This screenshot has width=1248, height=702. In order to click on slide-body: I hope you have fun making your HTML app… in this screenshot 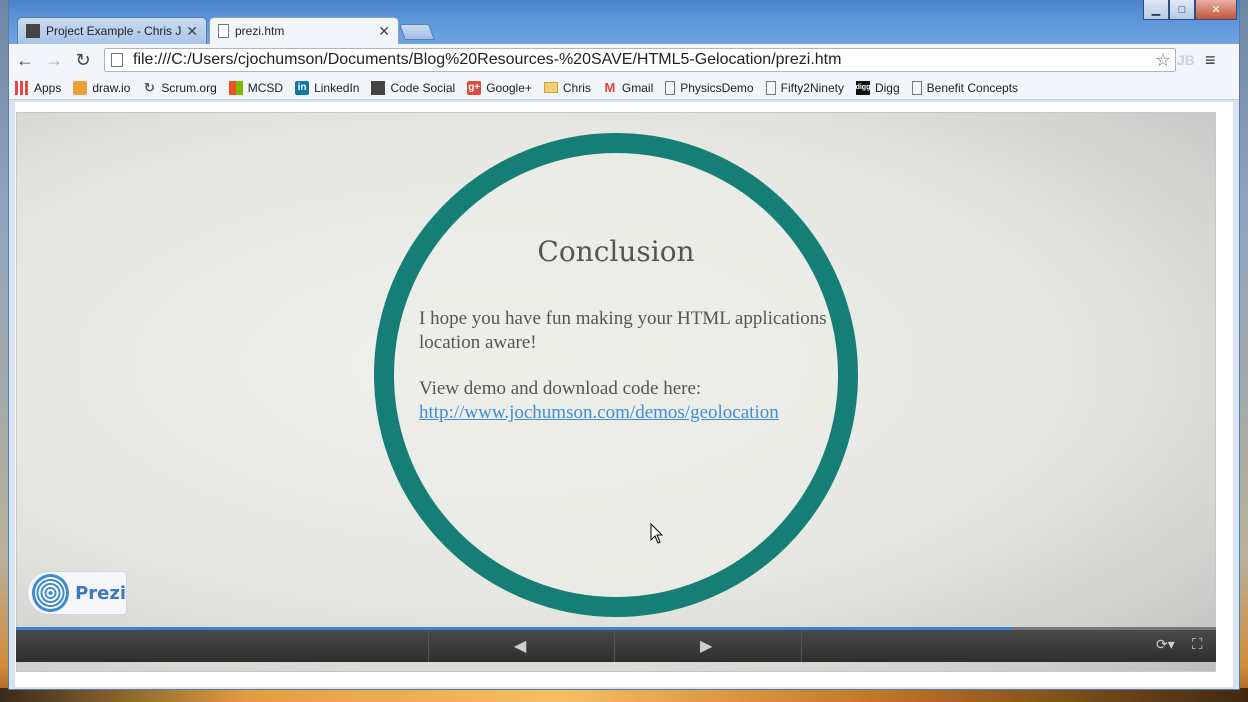, I will do `click(634, 366)`.